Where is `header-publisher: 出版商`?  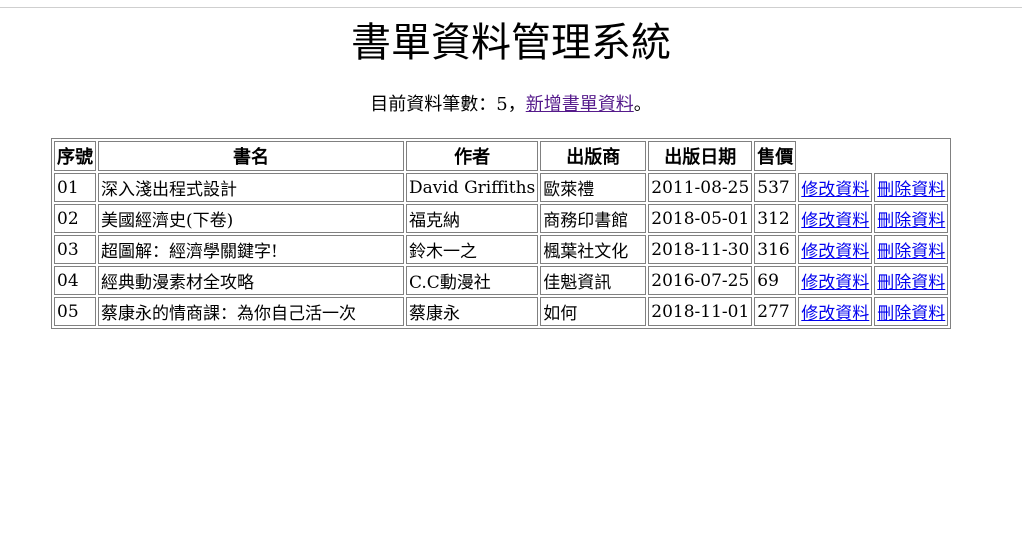
header-publisher: 出版商 is located at coordinates (593, 156).